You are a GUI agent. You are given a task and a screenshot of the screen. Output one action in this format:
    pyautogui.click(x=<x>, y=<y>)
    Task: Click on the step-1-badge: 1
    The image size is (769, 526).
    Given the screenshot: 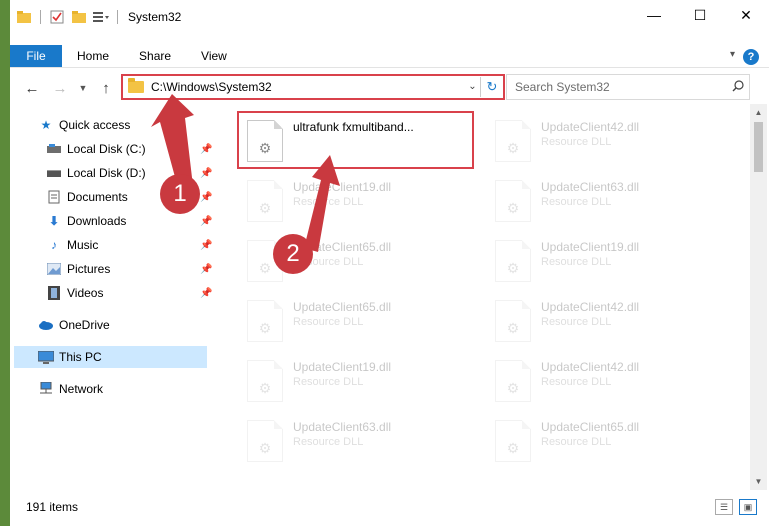 What is the action you would take?
    pyautogui.click(x=180, y=194)
    